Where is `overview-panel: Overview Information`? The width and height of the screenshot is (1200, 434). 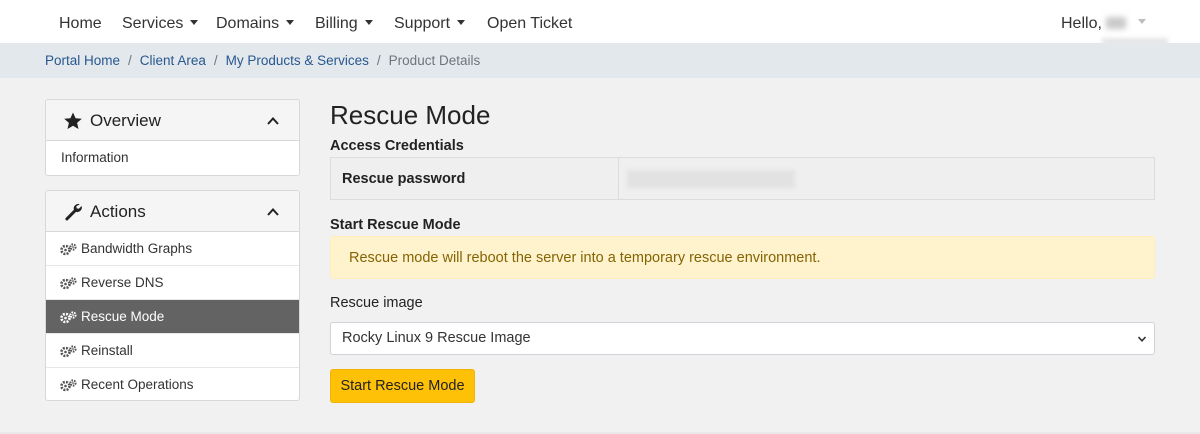 overview-panel: Overview Information is located at coordinates (172, 137).